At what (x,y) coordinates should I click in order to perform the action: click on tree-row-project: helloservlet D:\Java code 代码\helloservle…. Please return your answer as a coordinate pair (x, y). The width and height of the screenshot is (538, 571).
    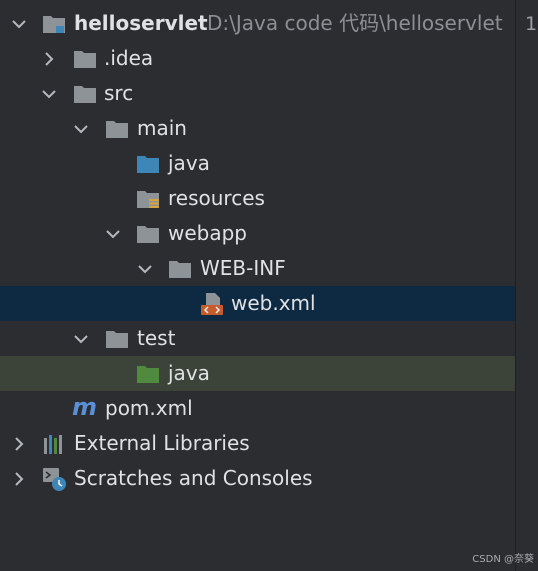
    Looking at the image, I should click on (257, 23).